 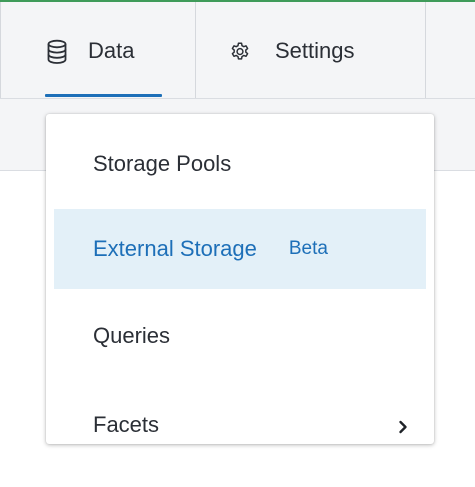 I want to click on gear-icon, so click(x=240, y=52).